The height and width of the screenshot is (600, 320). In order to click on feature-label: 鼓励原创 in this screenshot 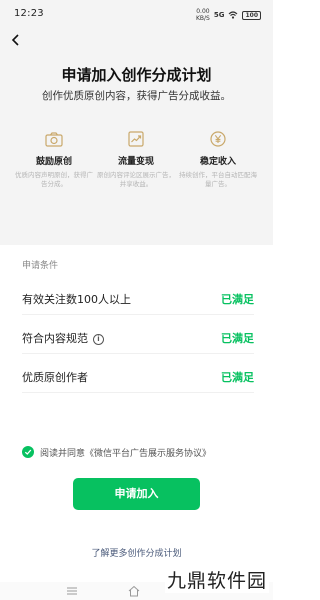, I will do `click(53, 162)`.